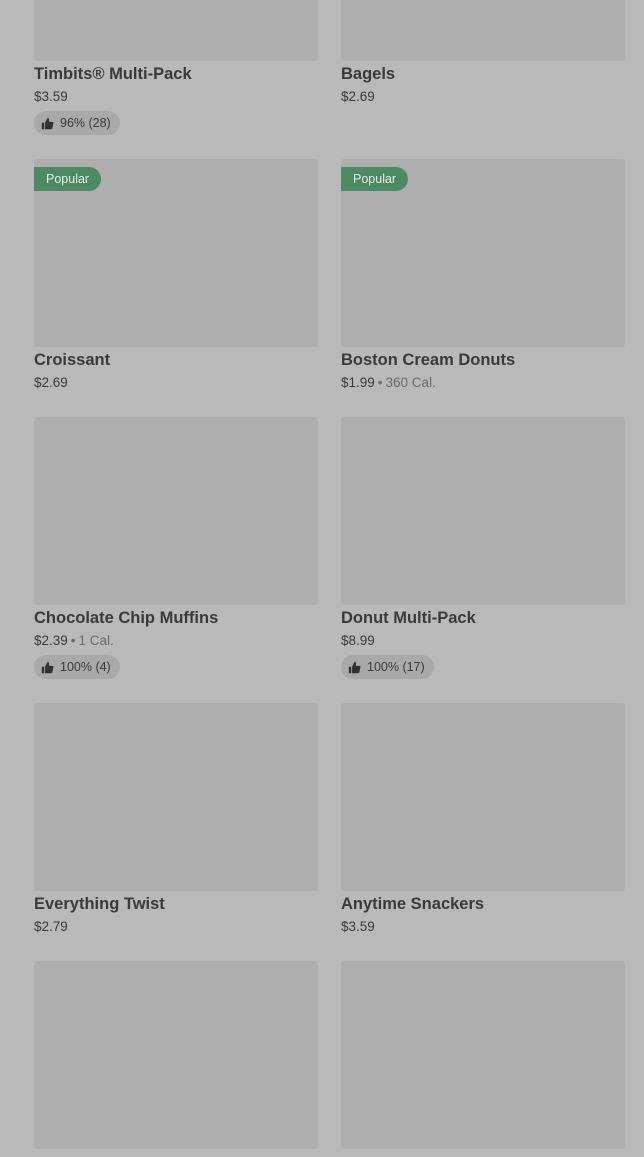 This screenshot has height=1157, width=644. I want to click on item-name: Croissant, so click(72, 360).